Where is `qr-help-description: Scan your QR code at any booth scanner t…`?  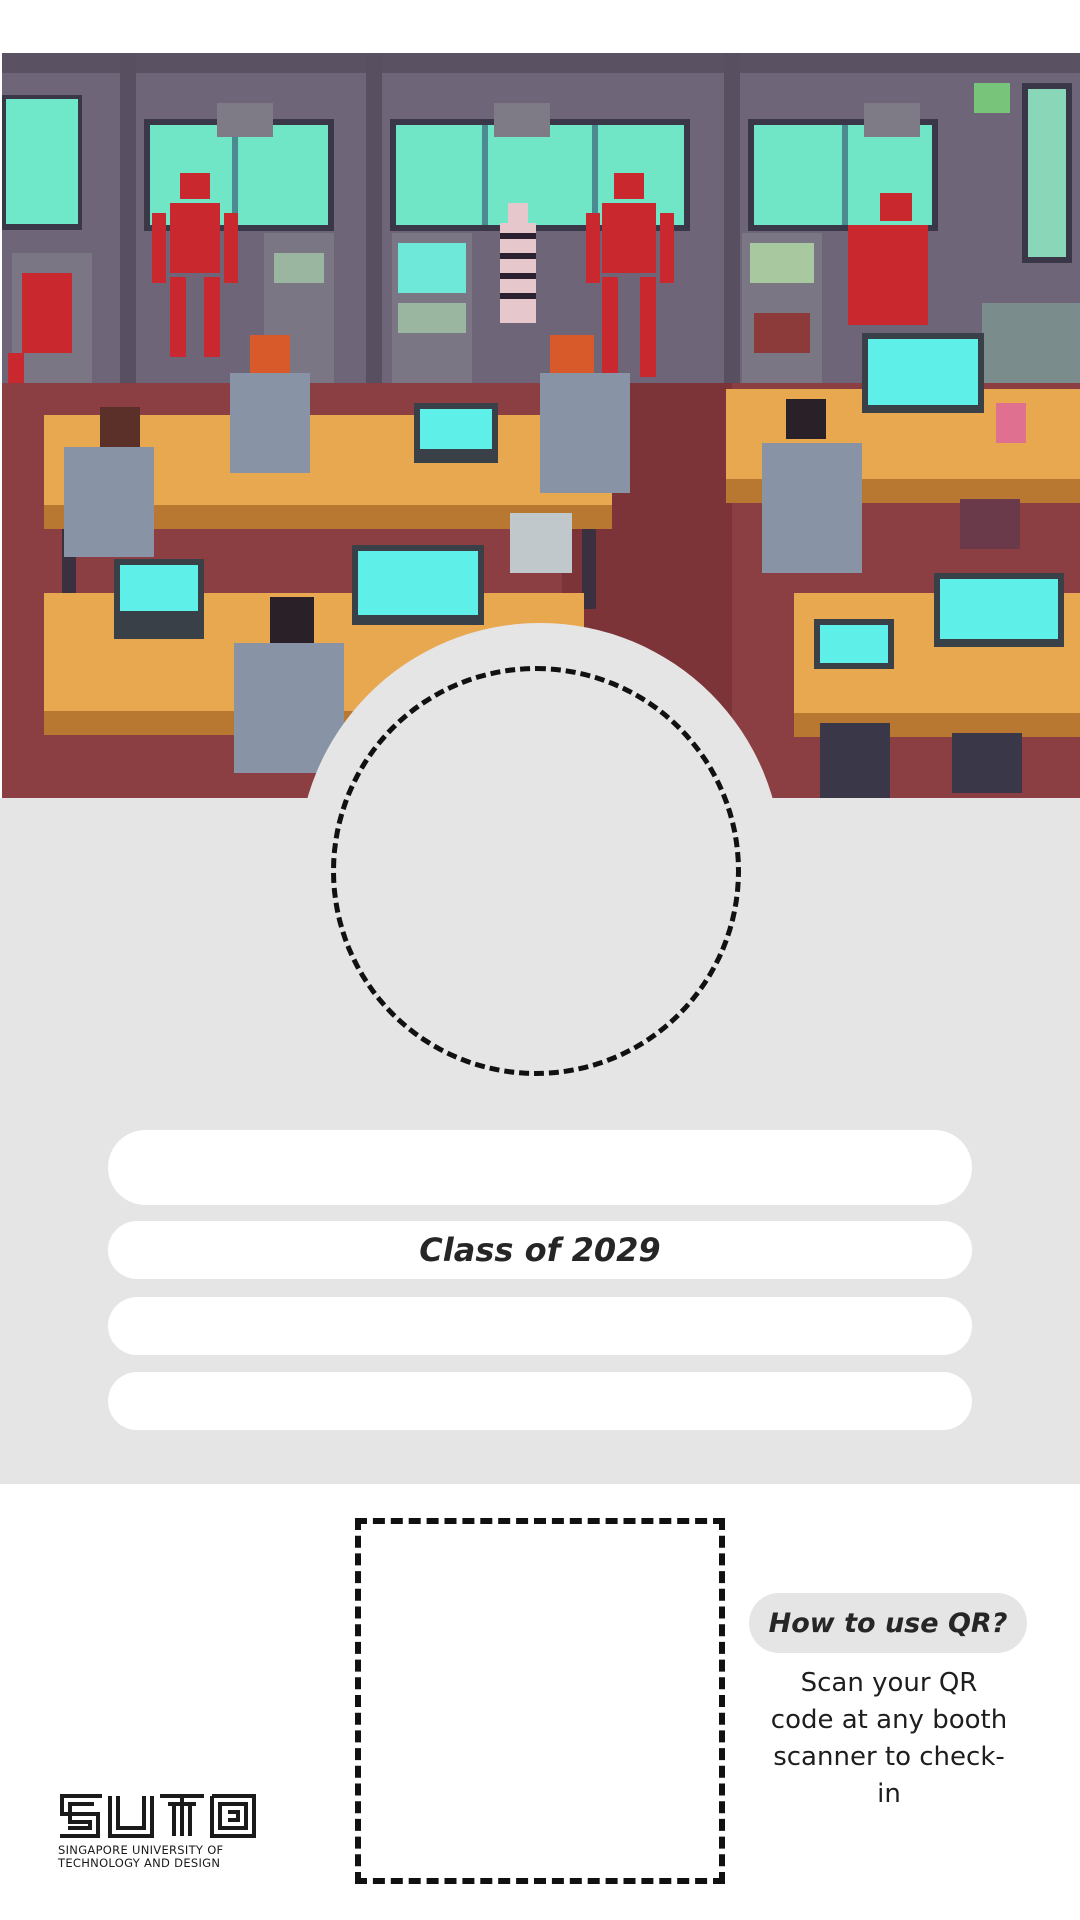
qr-help-description: Scan your QR code at any booth scanner t… is located at coordinates (889, 1738).